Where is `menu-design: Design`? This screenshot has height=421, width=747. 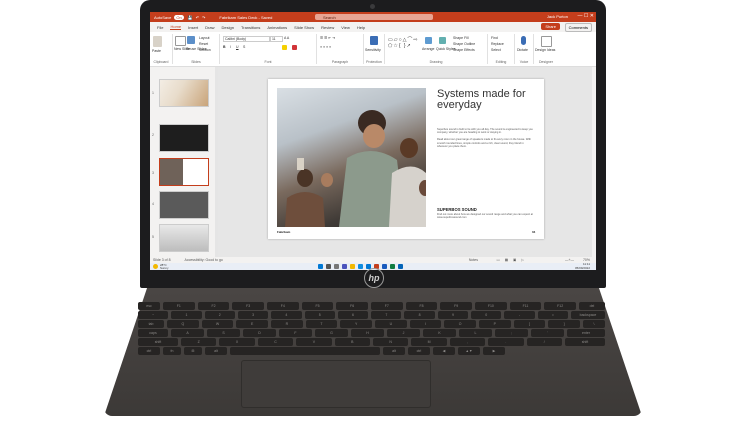 menu-design: Design is located at coordinates (227, 27).